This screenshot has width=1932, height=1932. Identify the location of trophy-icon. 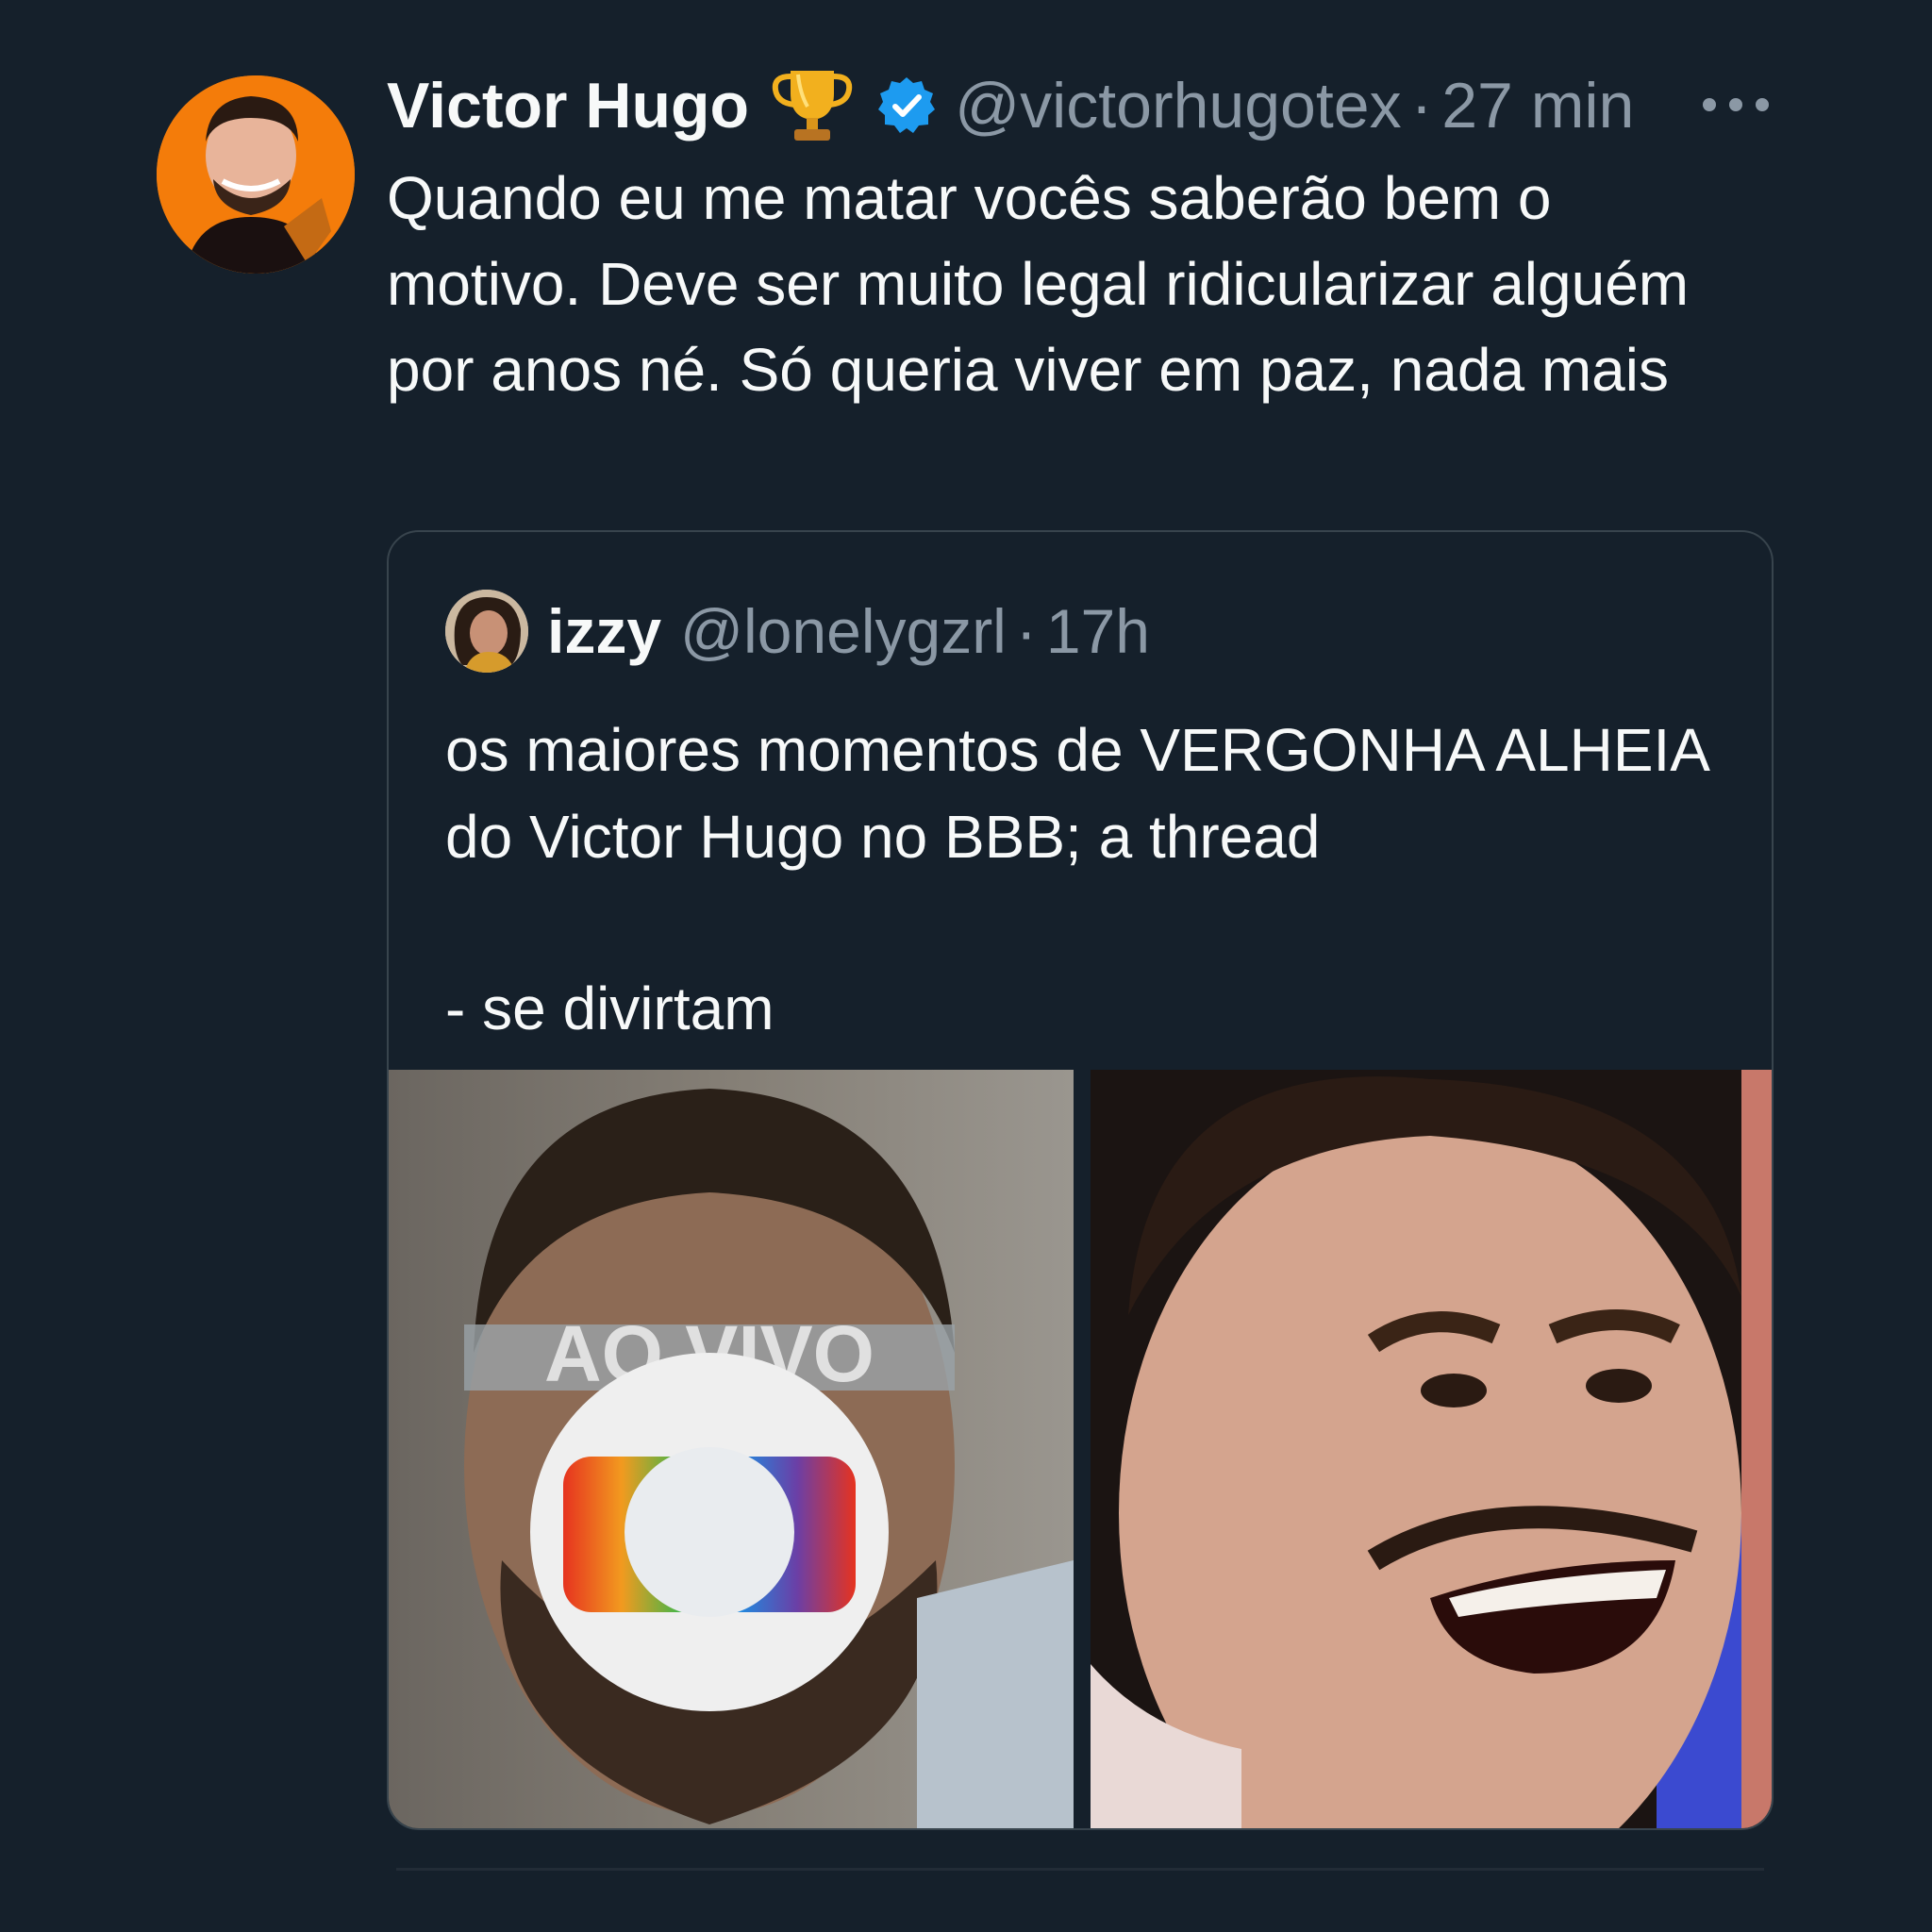
(812, 105).